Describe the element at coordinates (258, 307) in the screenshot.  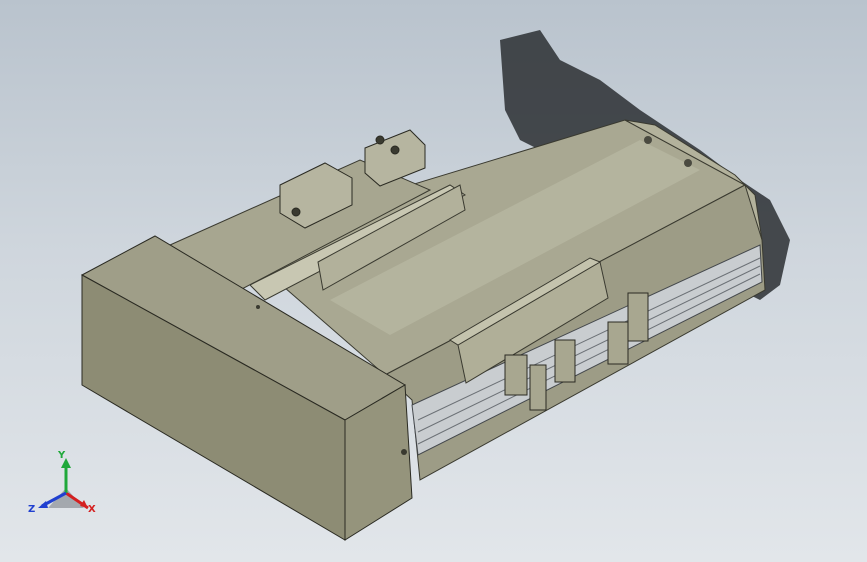
I see `housing-hole` at that location.